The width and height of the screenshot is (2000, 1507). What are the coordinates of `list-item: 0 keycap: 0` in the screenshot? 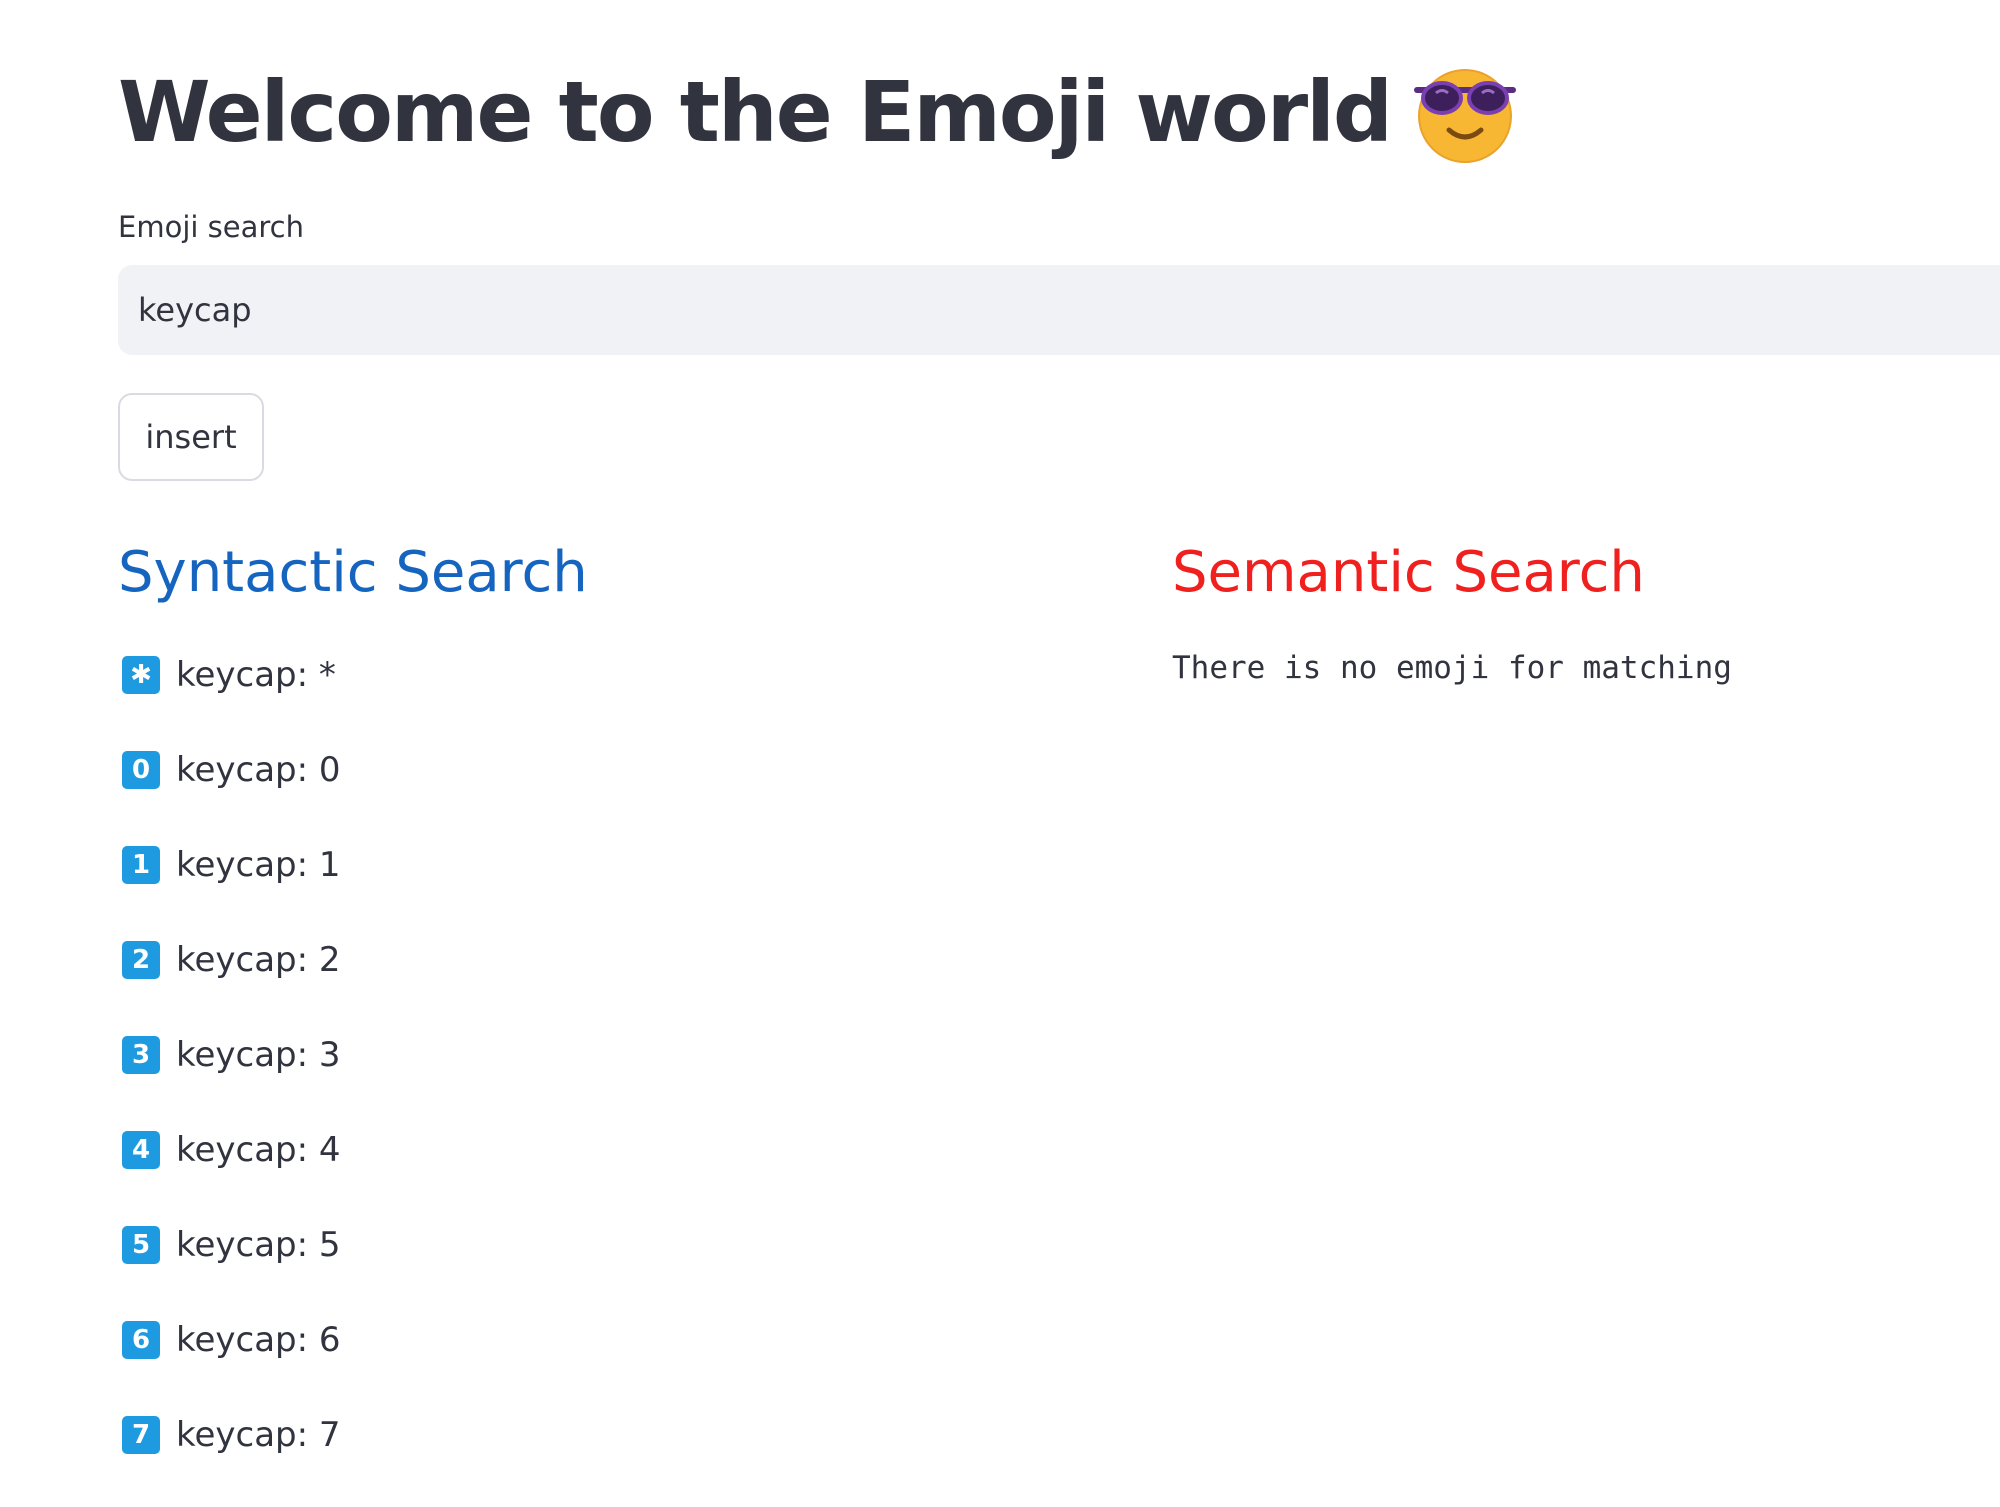 It's located at (231, 794).